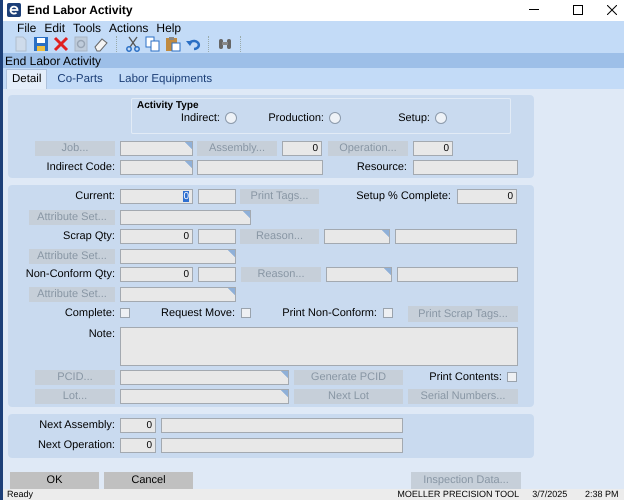 Image resolution: width=624 pixels, height=500 pixels. Describe the element at coordinates (313, 60) in the screenshot. I see `form-title: End Labor Activity` at that location.